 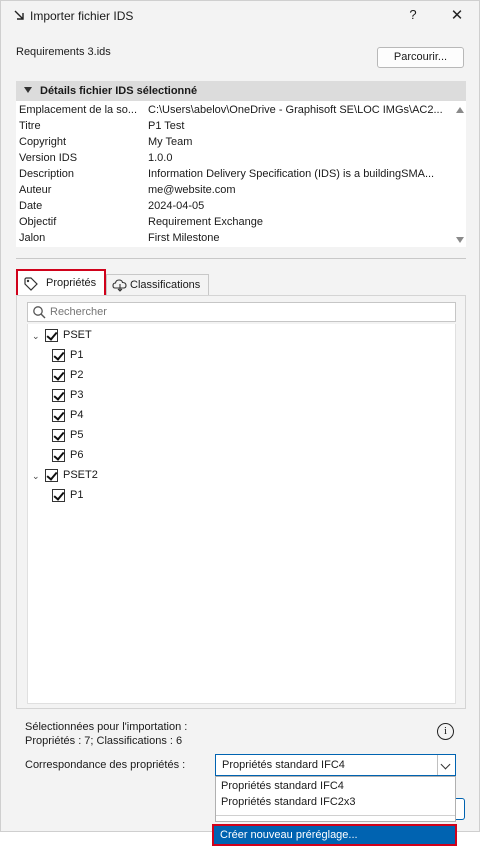 I want to click on search-input, so click(x=250, y=312).